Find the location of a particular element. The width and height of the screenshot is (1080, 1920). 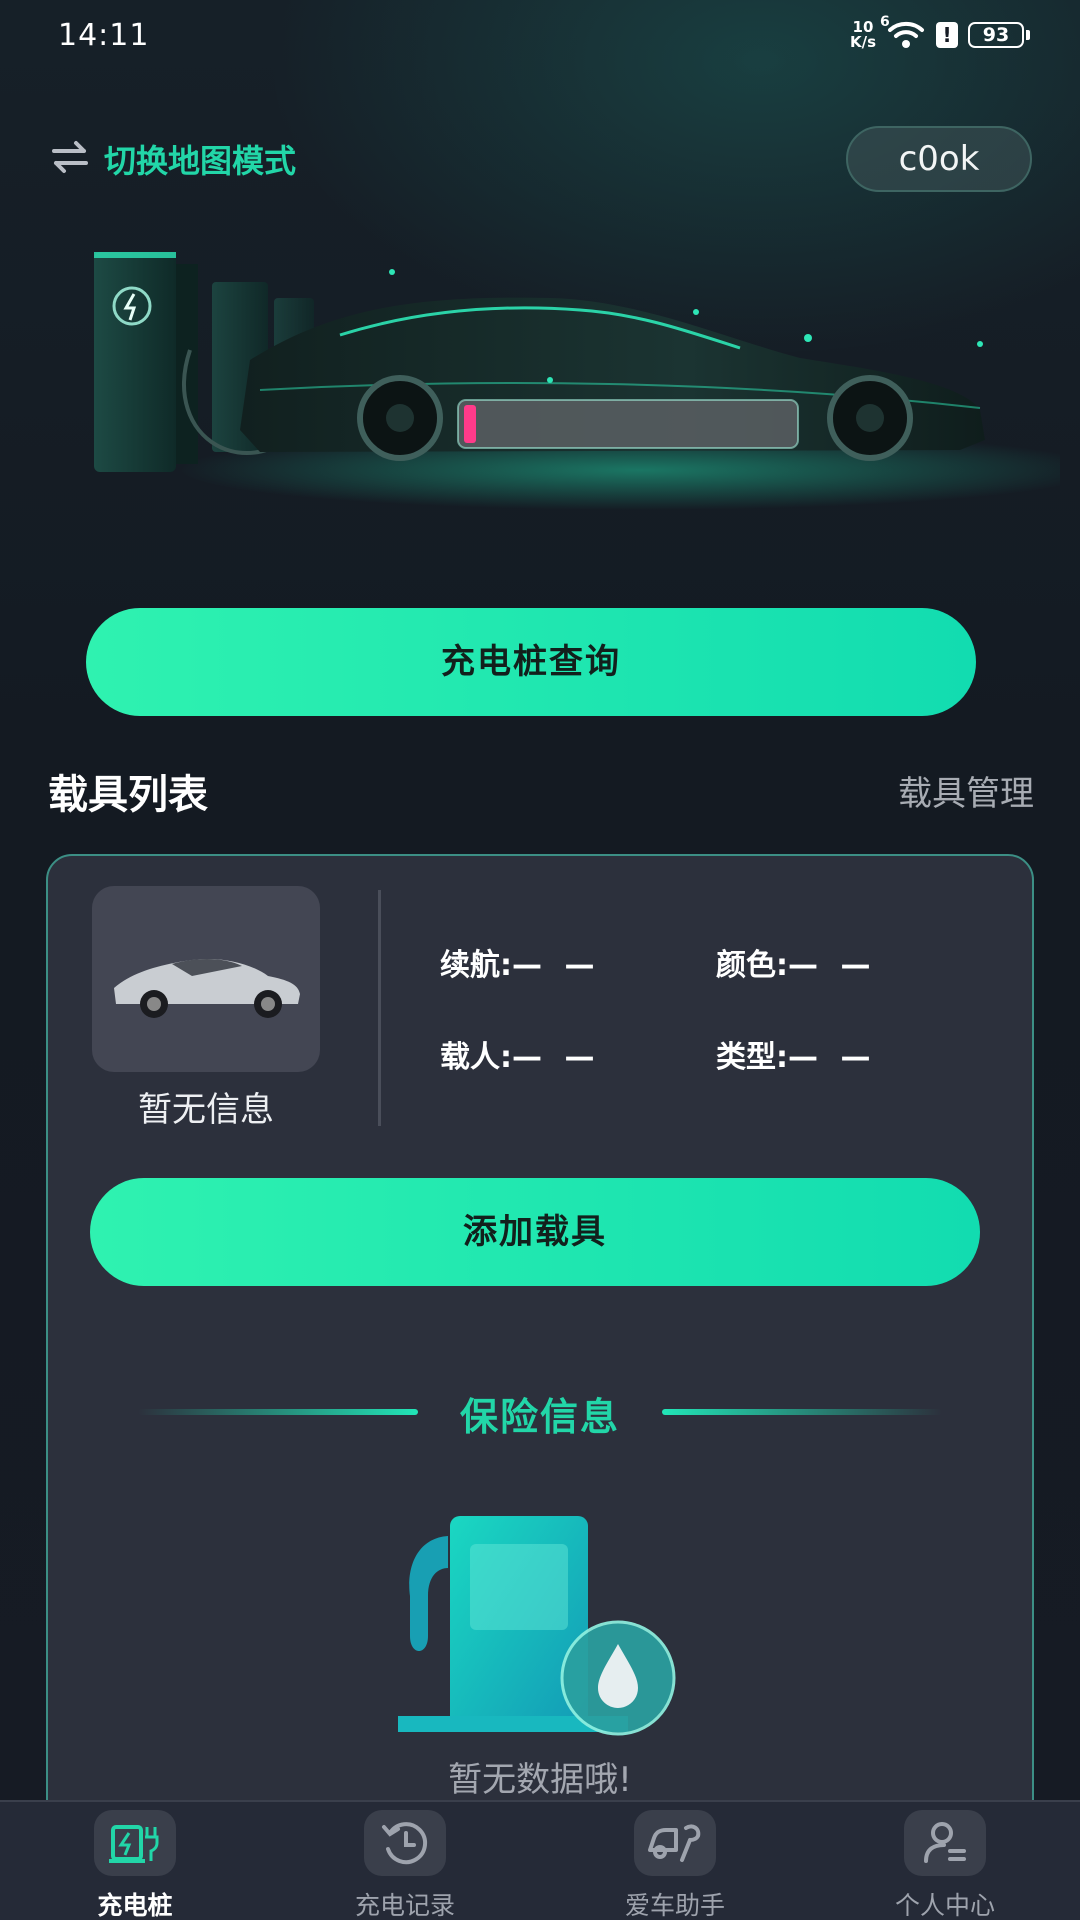

insurance-divider-right is located at coordinates (802, 1412).